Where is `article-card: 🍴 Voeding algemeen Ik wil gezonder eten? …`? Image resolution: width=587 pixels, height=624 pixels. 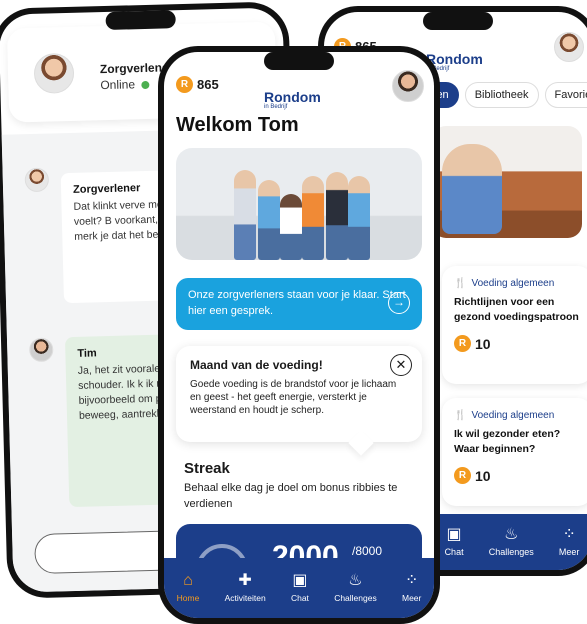
article-card: 🍴 Voeding algemeen Ik wil gezonder eten? … is located at coordinates (514, 452).